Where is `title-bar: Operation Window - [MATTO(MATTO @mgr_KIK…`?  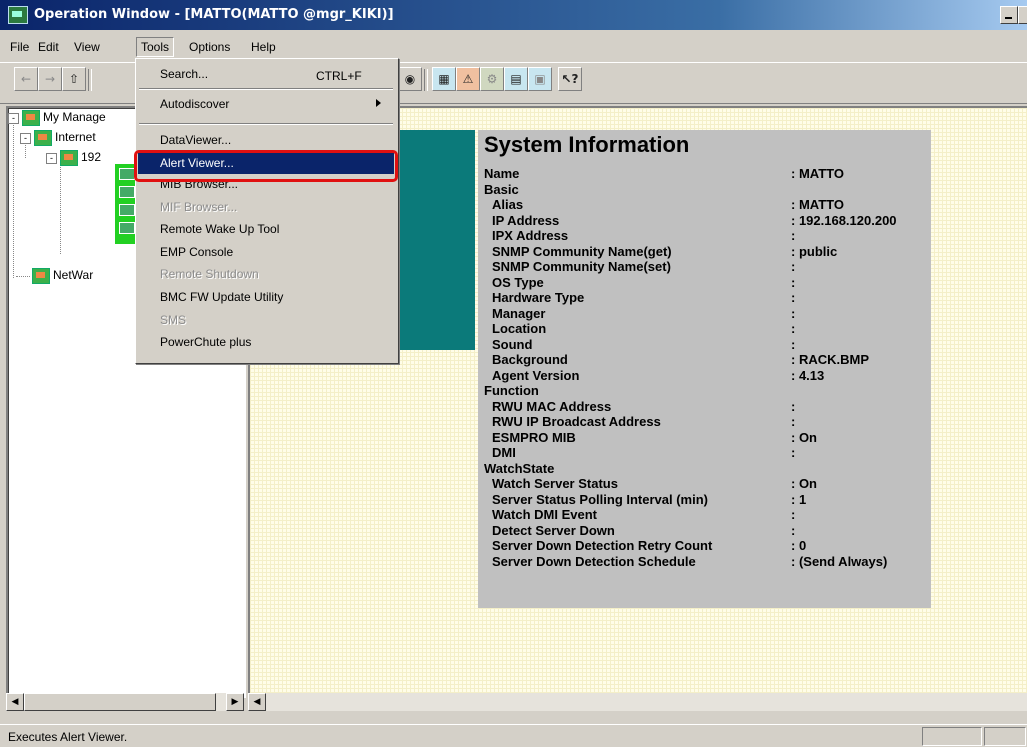
title-bar: Operation Window - [MATTO(MATTO @mgr_KIK… is located at coordinates (513, 15).